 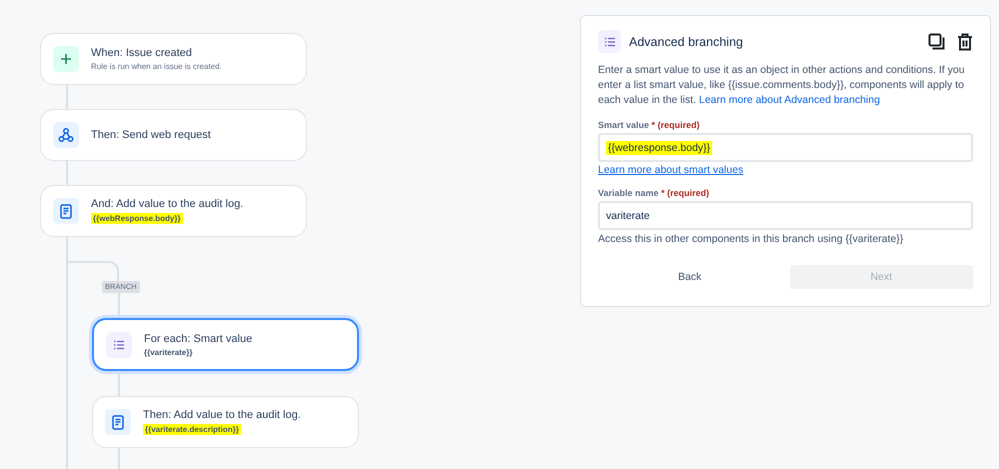 What do you see at coordinates (225, 422) in the screenshot?
I see `rule-step-card: Then: Add value to the audit log. {{variterate.description}}` at bounding box center [225, 422].